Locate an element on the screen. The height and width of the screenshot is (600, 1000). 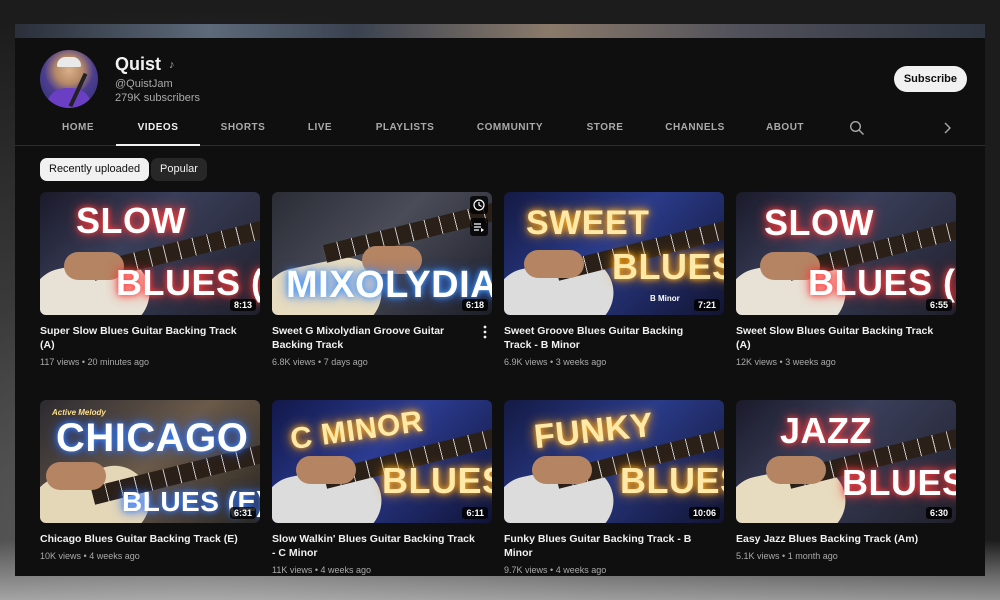
video-thumbnail: Active Melody CHICAGO BLUES (E) 6:31 is located at coordinates (150, 461).